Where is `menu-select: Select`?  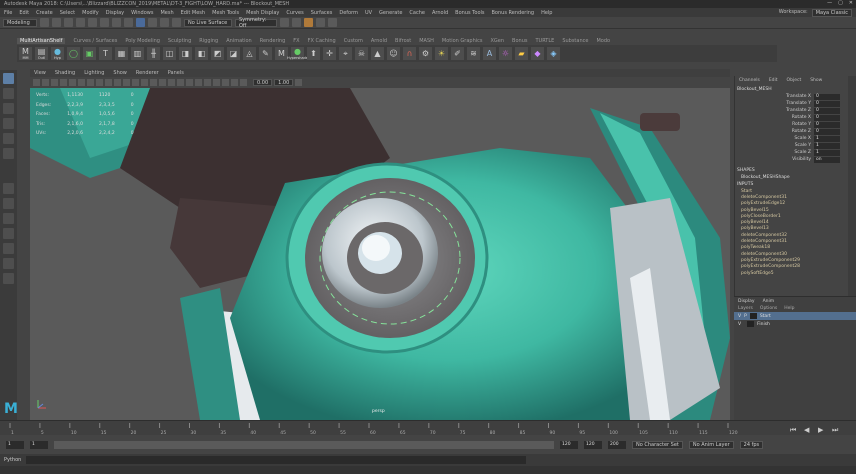 menu-select: Select is located at coordinates (67, 13).